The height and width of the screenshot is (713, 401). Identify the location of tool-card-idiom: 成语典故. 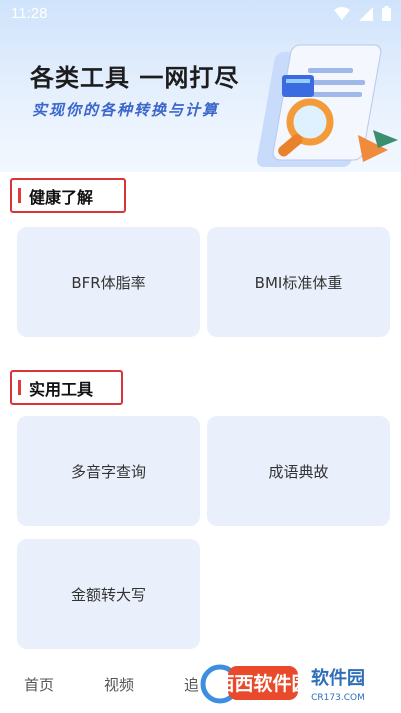
(298, 471).